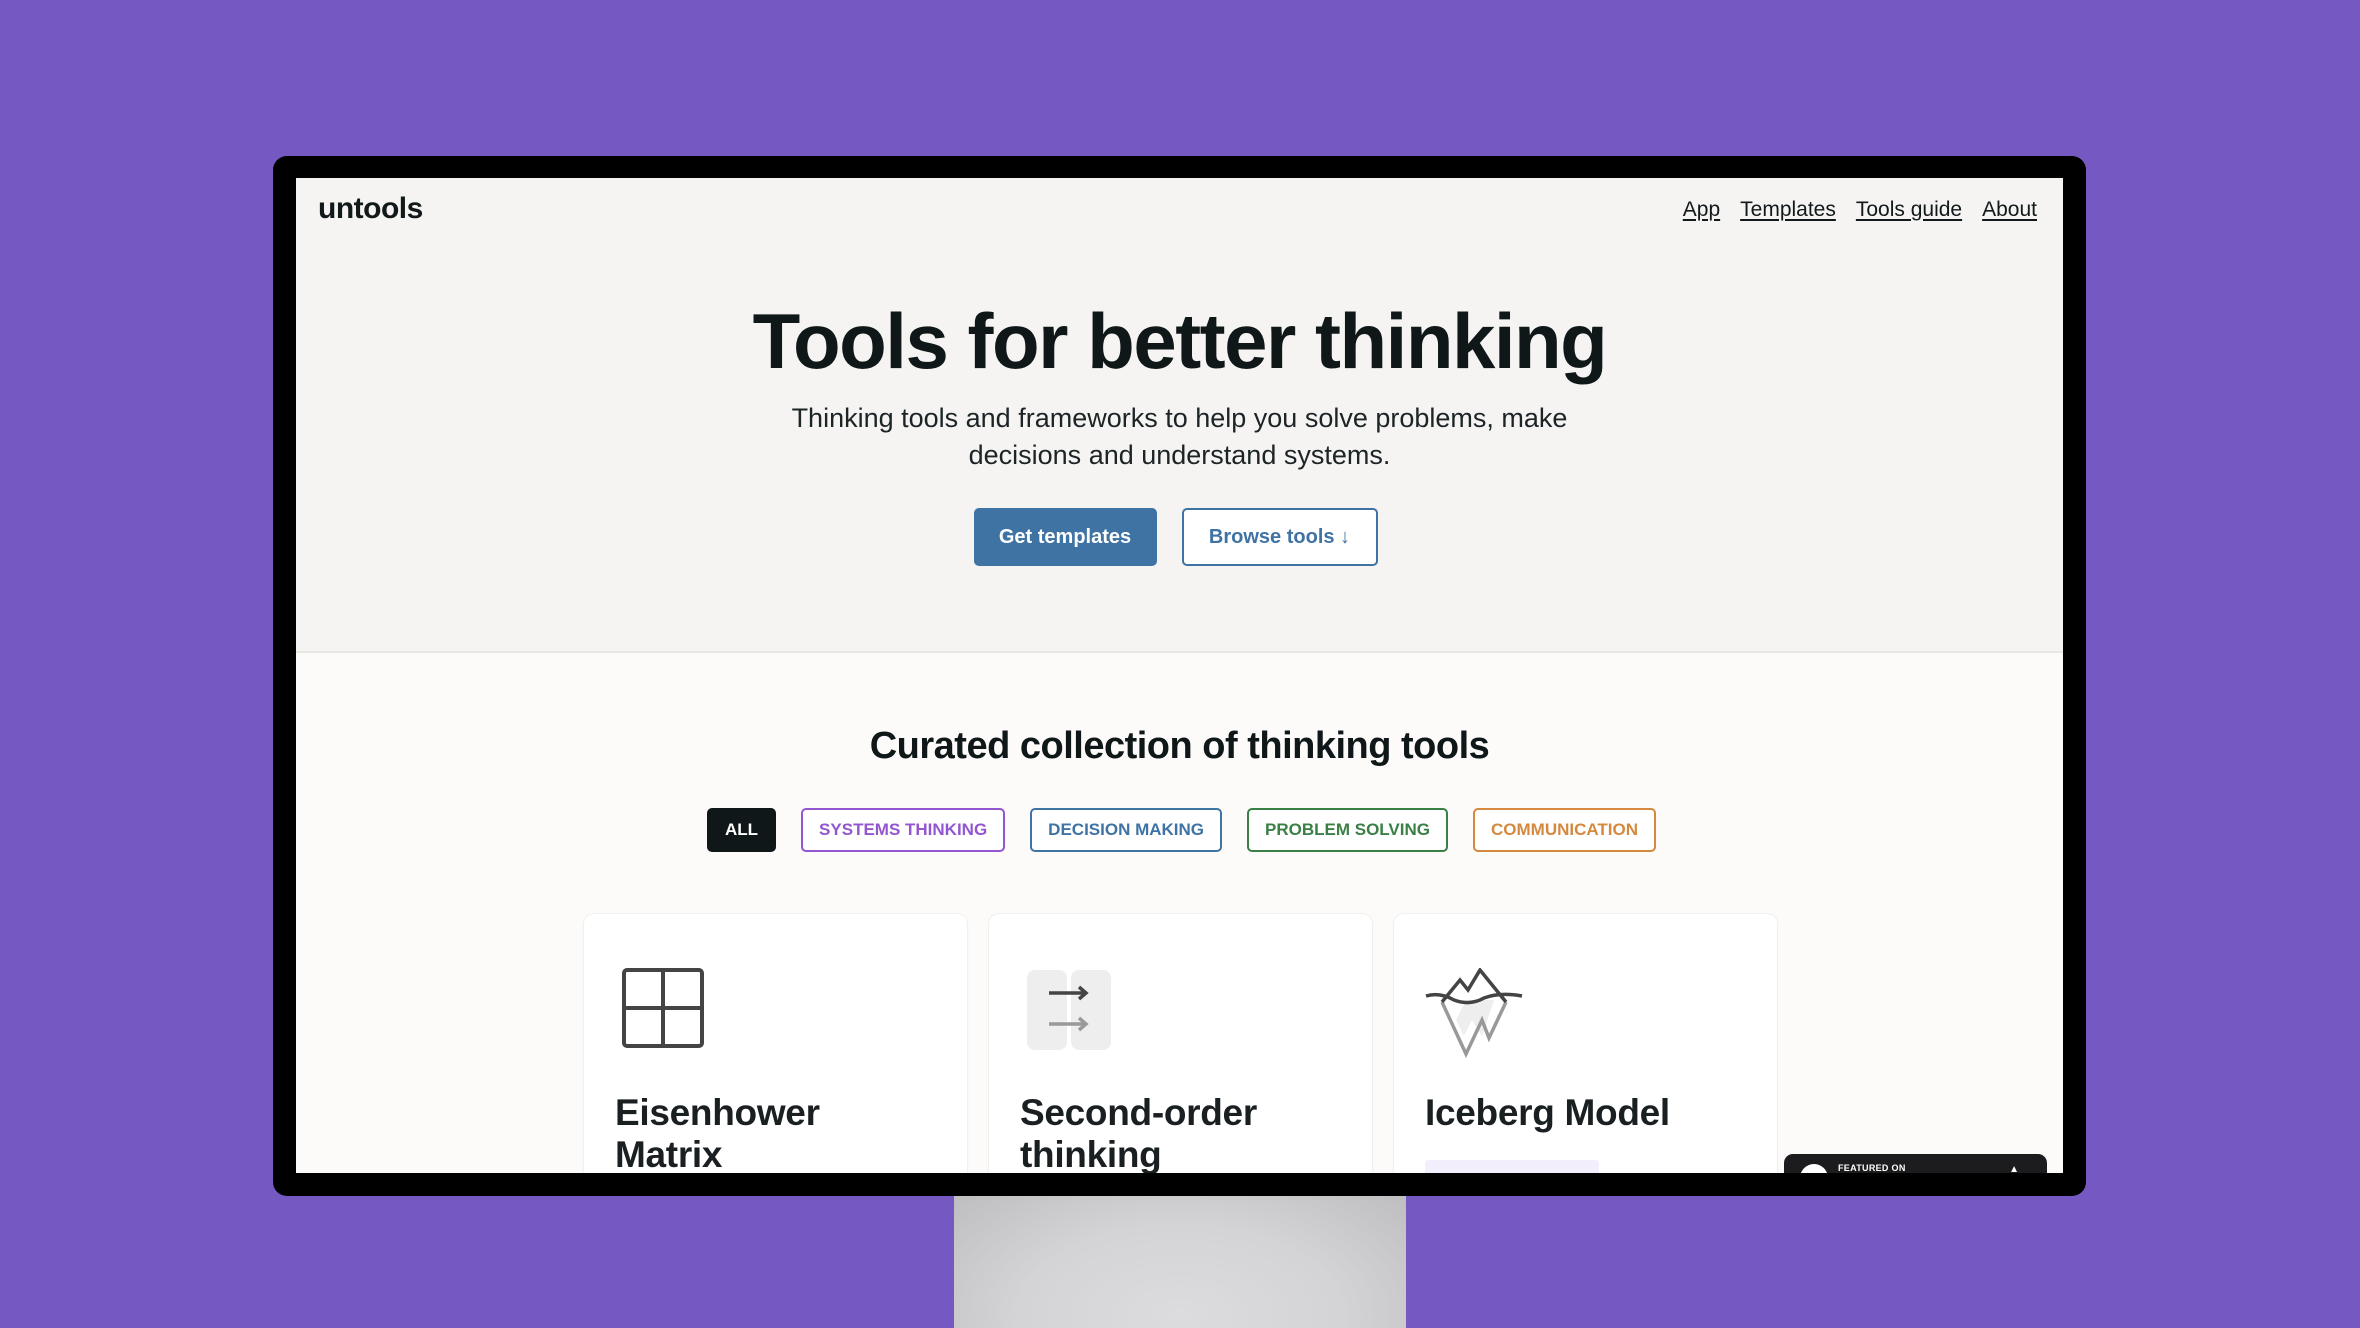 The width and height of the screenshot is (2360, 1328). I want to click on grid-matrix-icon, so click(663, 1008).